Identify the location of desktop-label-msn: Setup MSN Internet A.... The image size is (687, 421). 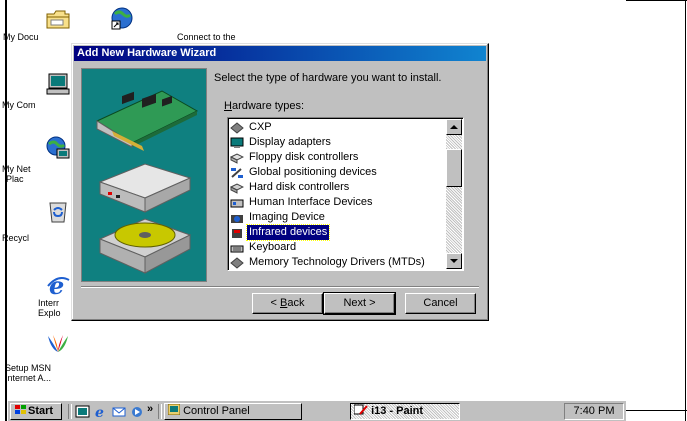
(28, 373).